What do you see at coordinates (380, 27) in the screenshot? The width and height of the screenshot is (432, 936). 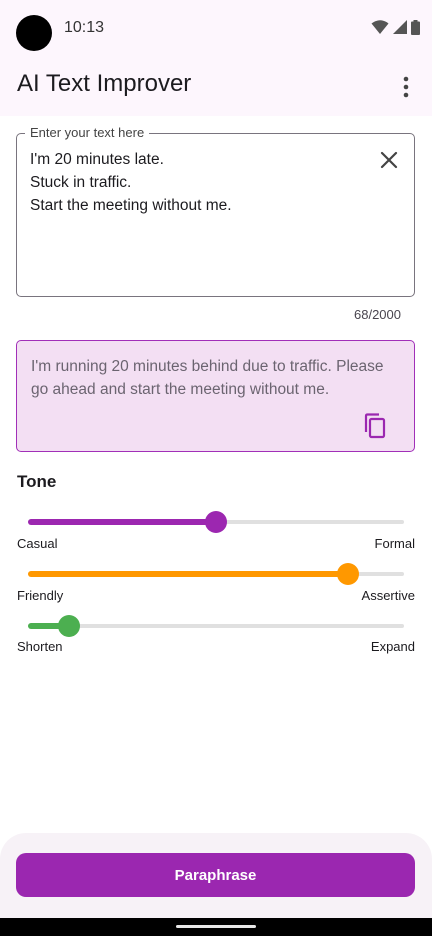 I see `wifi-icon` at bounding box center [380, 27].